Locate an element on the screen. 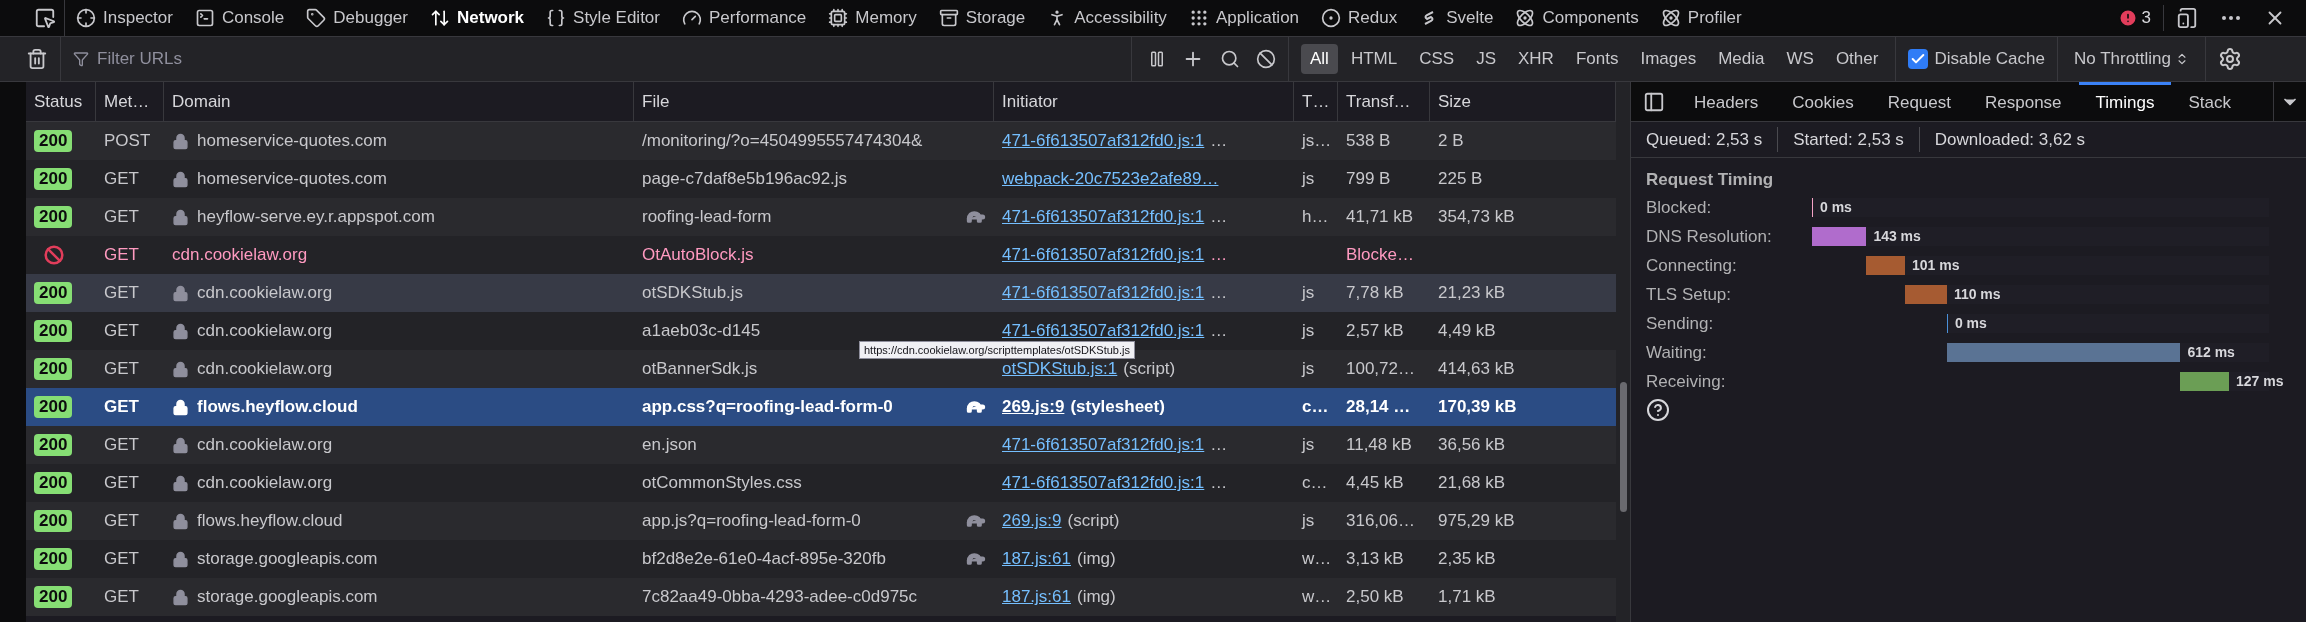 The width and height of the screenshot is (2306, 622). column-header: Initiator is located at coordinates (1144, 101).